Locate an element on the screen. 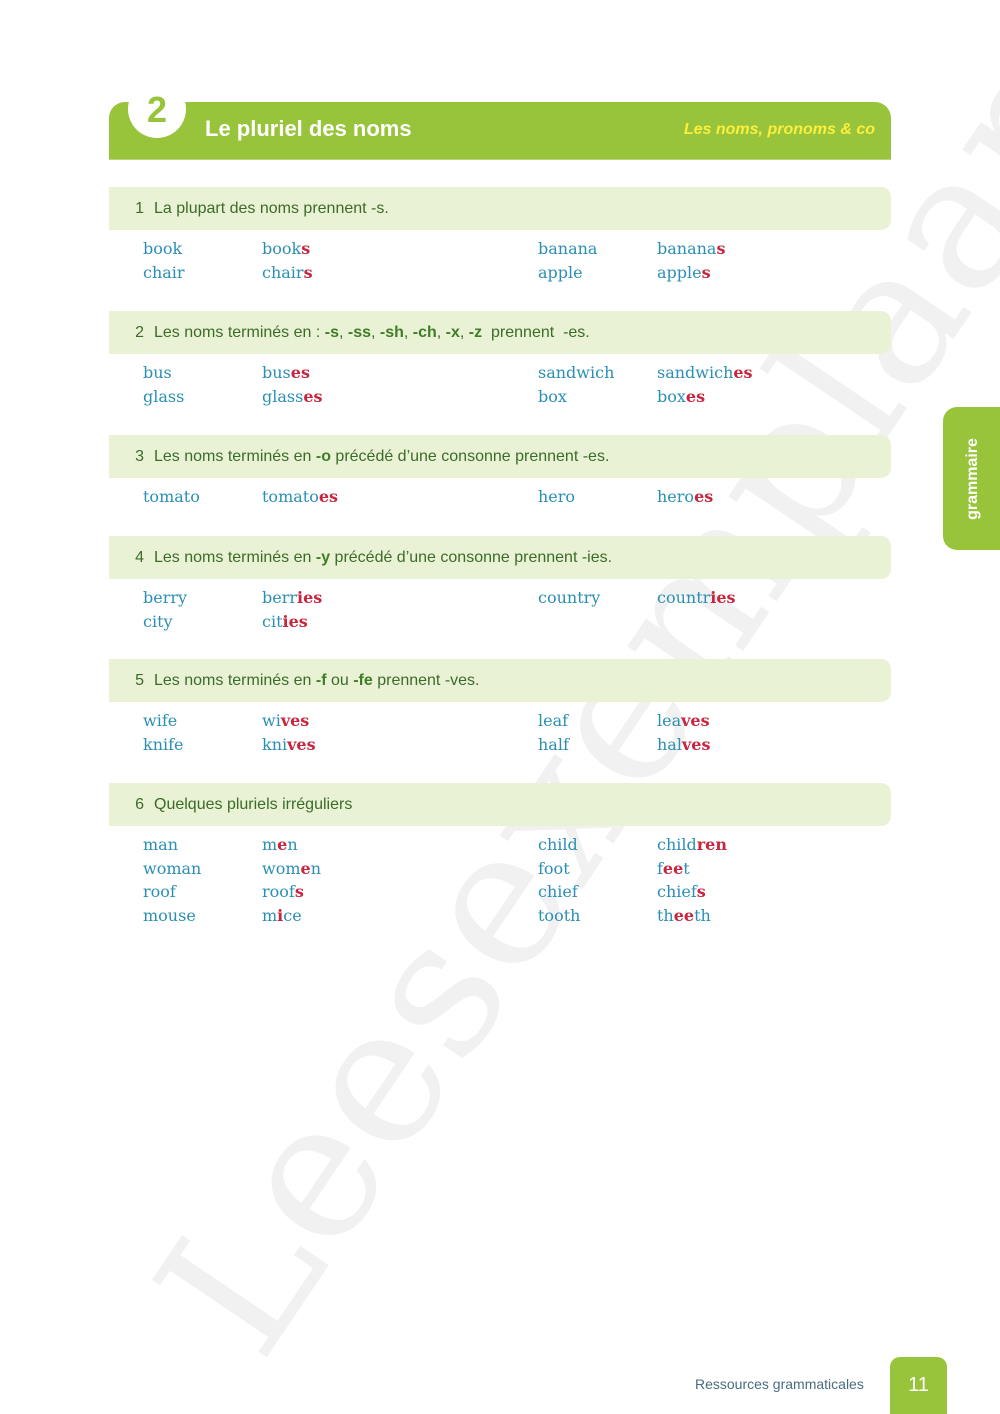 This screenshot has width=1000, height=1414. singular-word: roof is located at coordinates (159, 891).